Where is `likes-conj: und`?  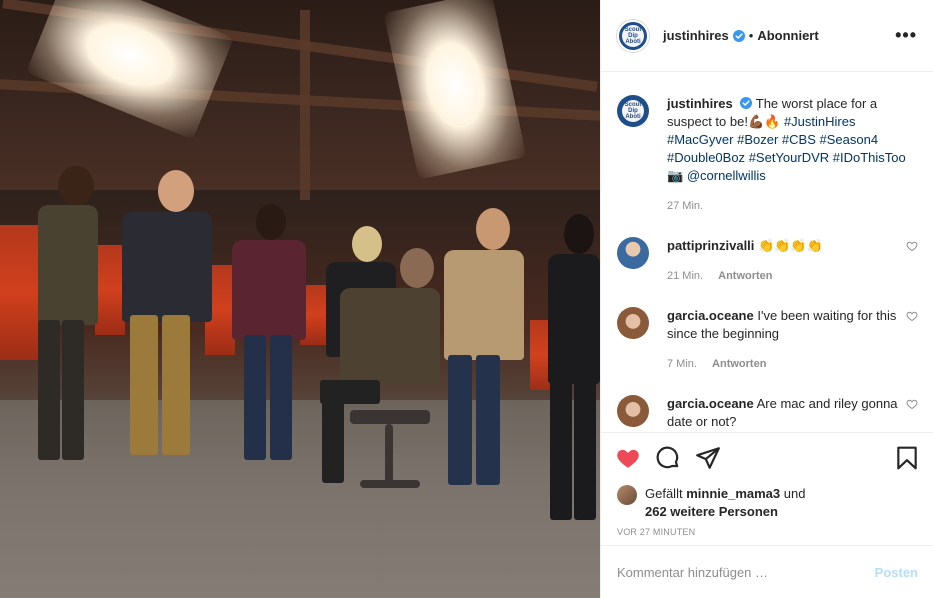
likes-conj: und is located at coordinates (794, 493).